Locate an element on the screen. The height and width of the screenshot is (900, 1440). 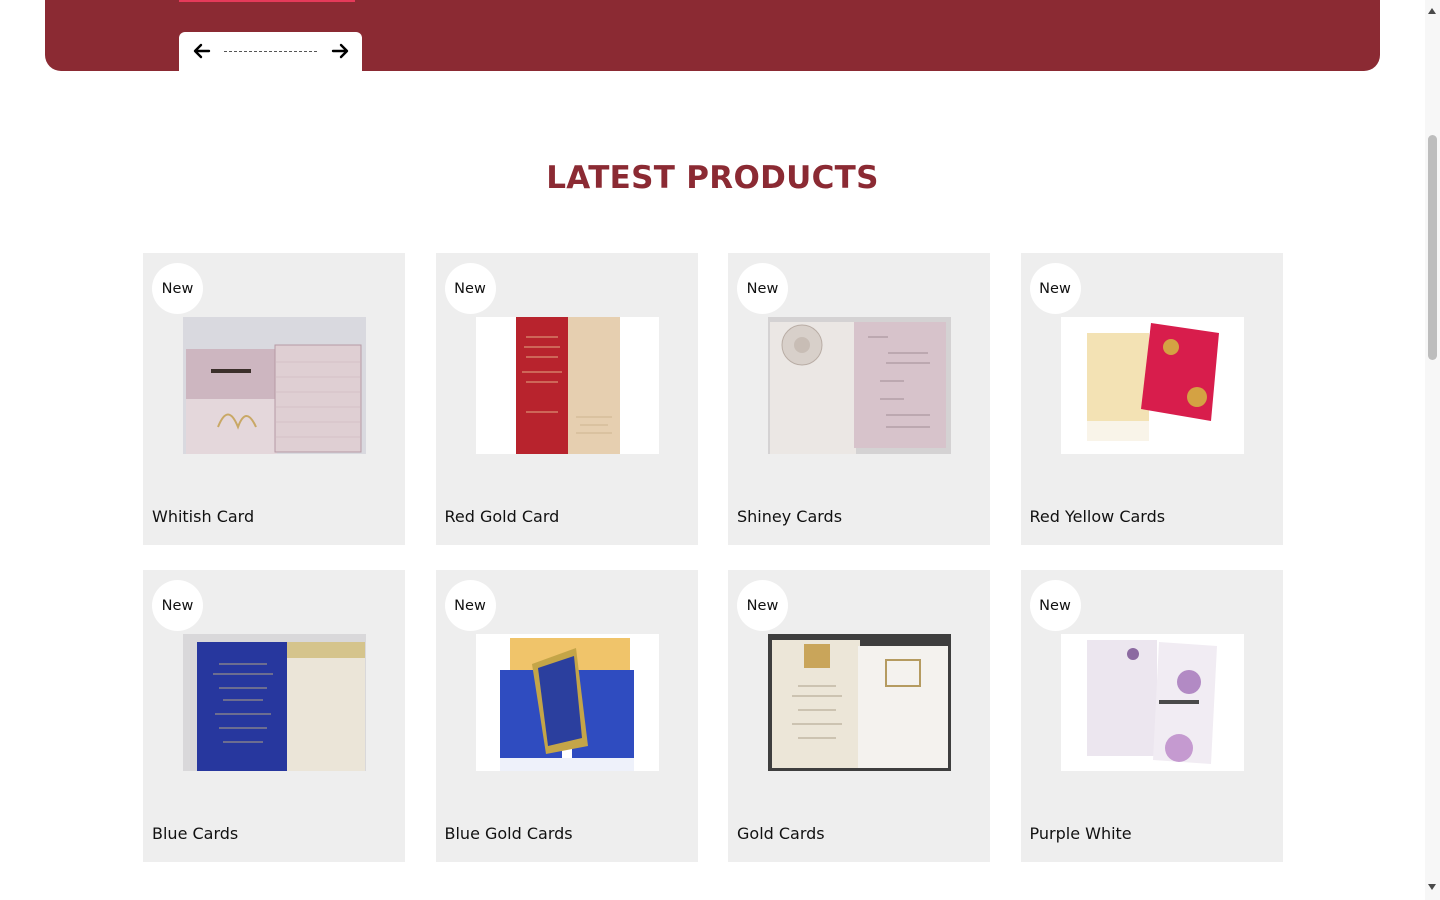
shiney-cards-thumbnail is located at coordinates (859, 385).